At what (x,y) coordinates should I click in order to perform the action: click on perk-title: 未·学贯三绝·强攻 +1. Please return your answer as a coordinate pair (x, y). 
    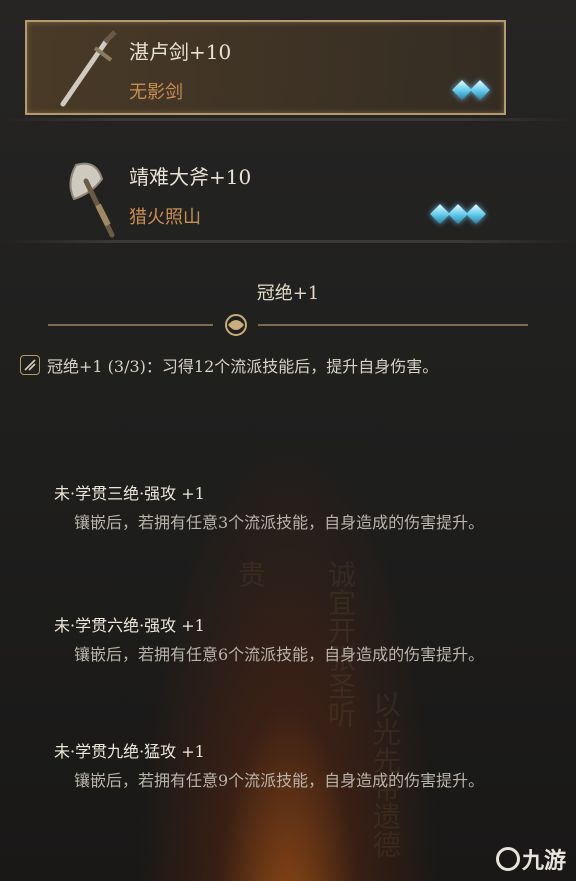
    Looking at the image, I should click on (129, 493).